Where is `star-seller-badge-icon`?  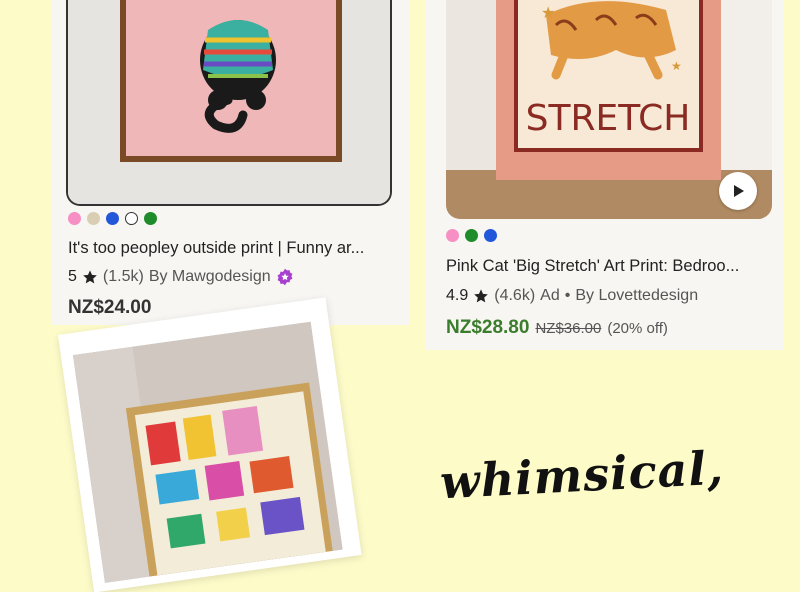
star-seller-badge-icon is located at coordinates (285, 277).